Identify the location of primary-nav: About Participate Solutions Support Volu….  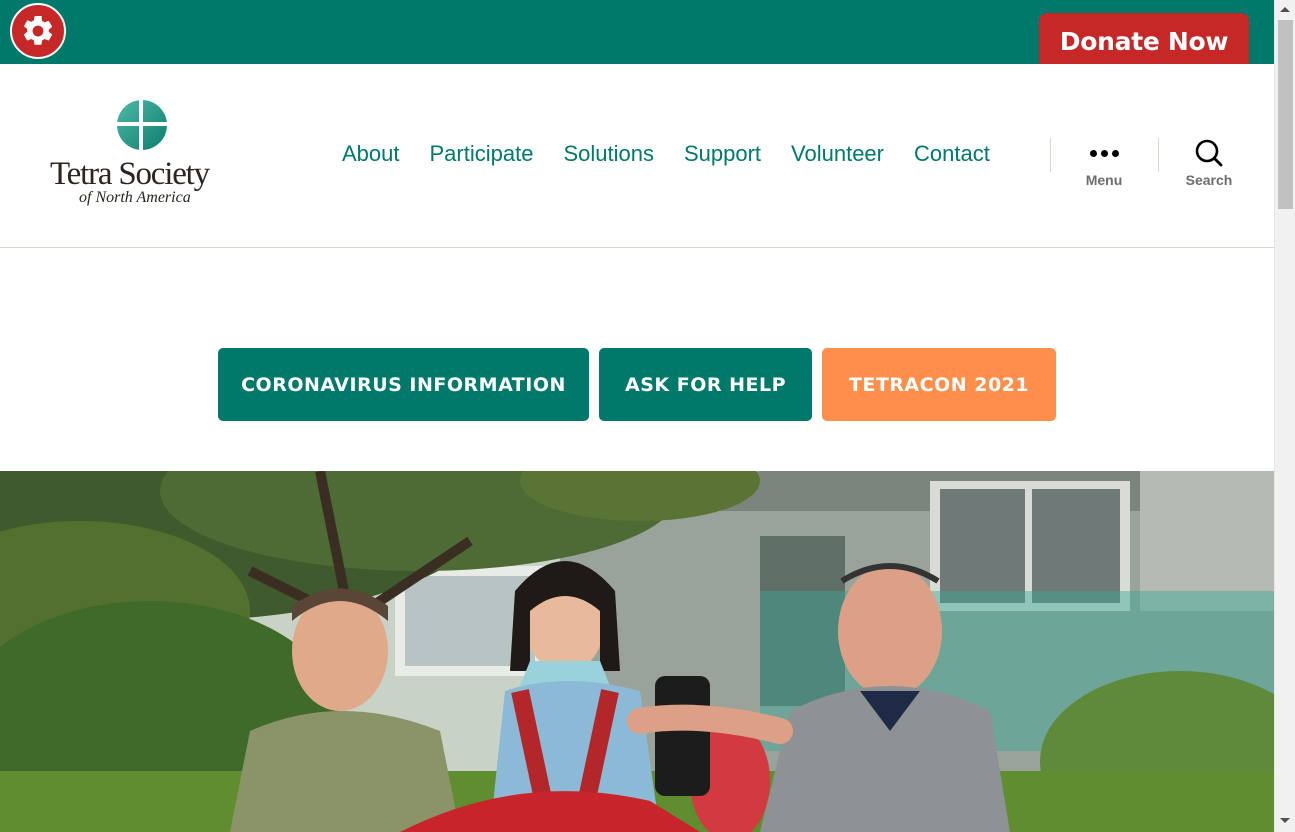
(681, 154).